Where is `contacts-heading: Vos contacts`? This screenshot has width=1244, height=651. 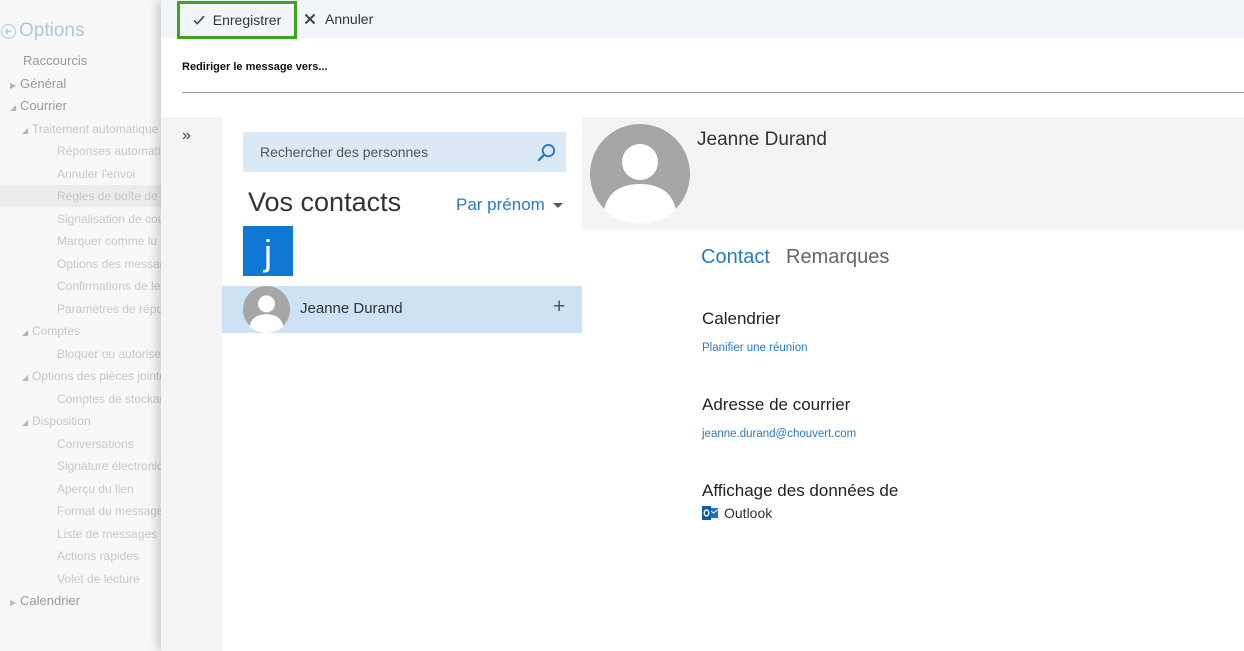
contacts-heading: Vos contacts is located at coordinates (325, 202).